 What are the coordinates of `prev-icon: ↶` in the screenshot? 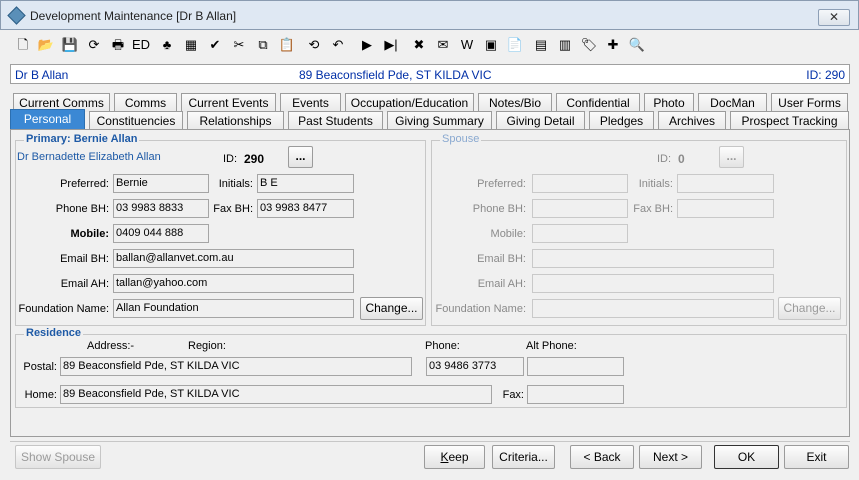 It's located at (338, 45).